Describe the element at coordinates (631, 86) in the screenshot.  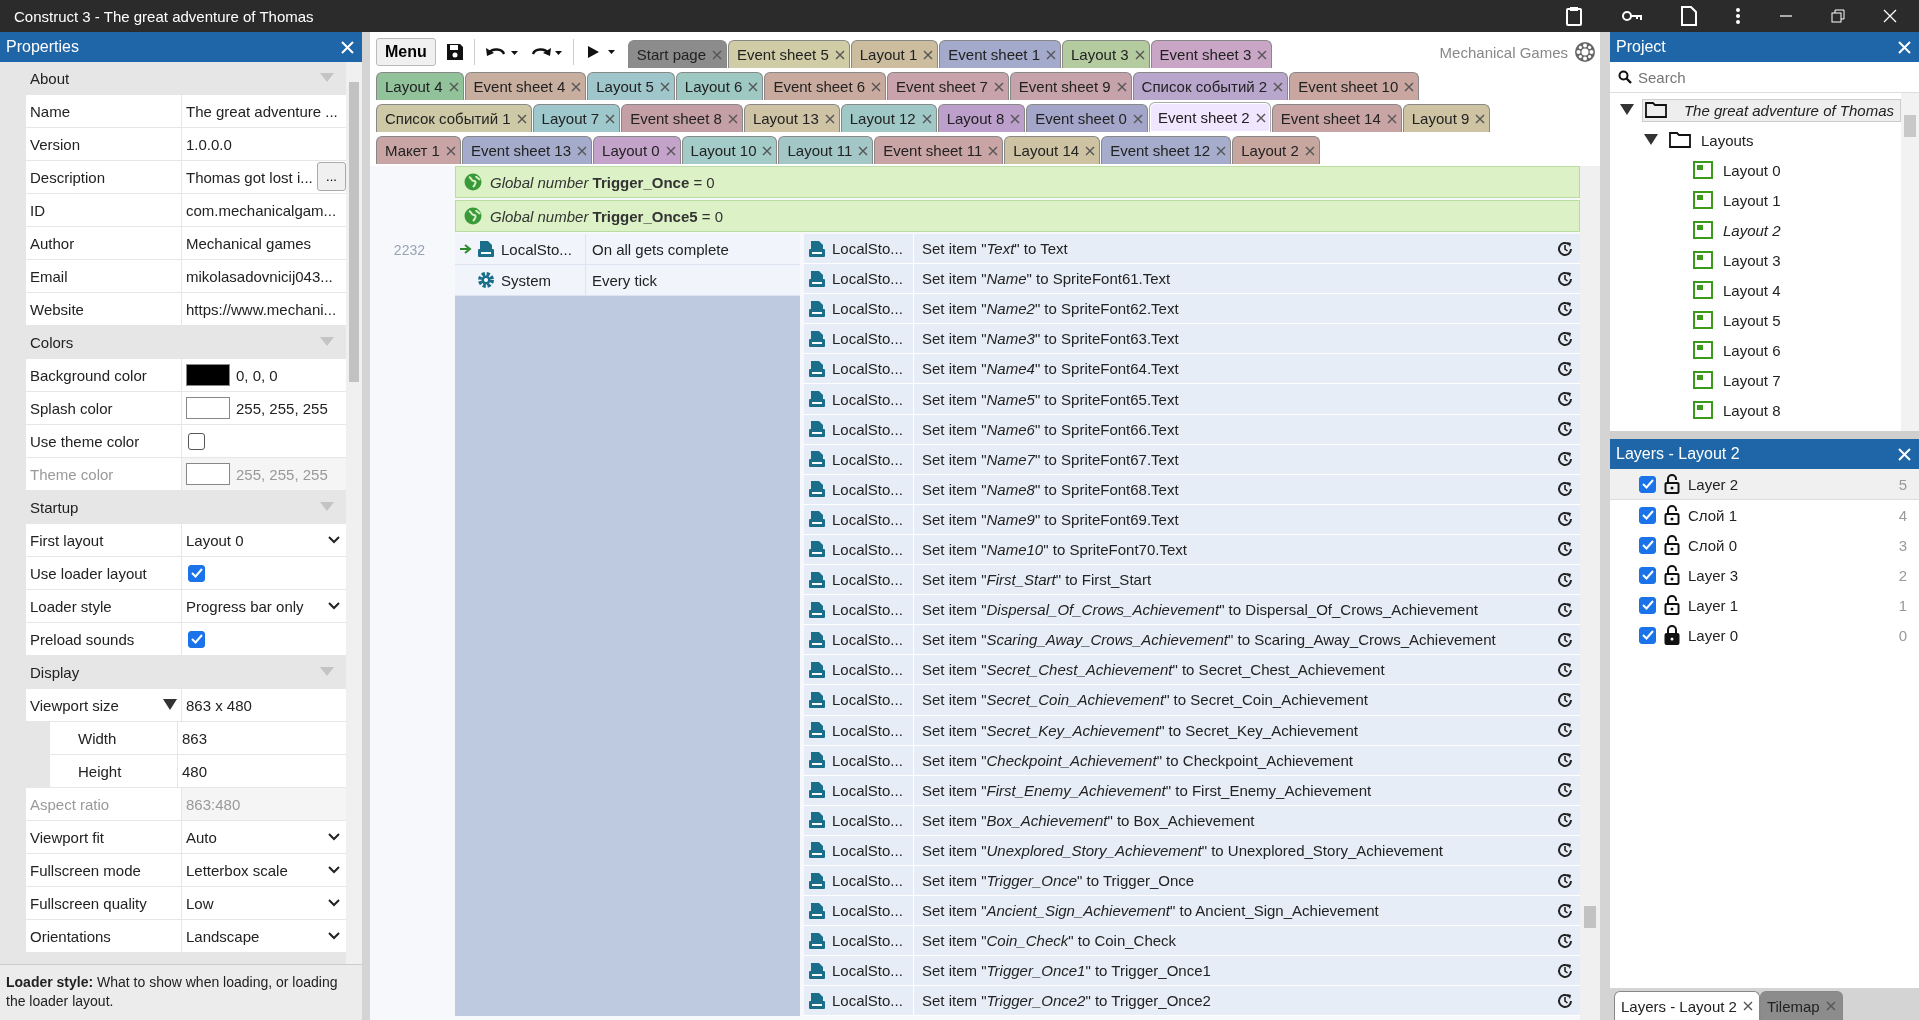
I see `tab: Layout 5` at that location.